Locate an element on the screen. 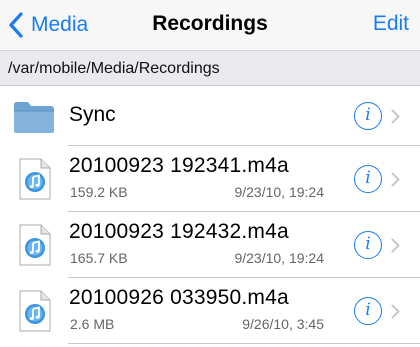 The width and height of the screenshot is (420, 347). folder-name: Sync is located at coordinates (92, 114).